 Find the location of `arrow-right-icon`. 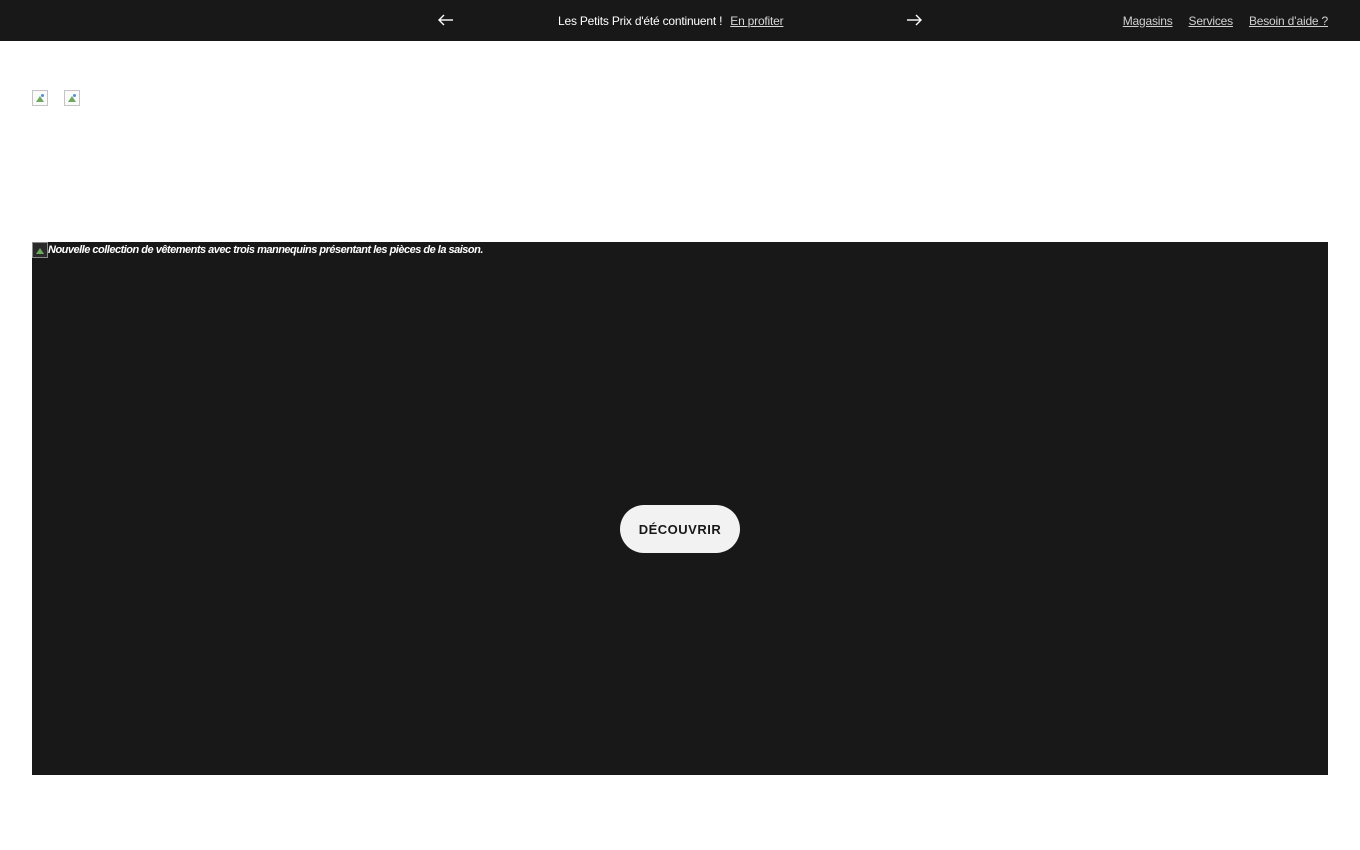

arrow-right-icon is located at coordinates (914, 20).